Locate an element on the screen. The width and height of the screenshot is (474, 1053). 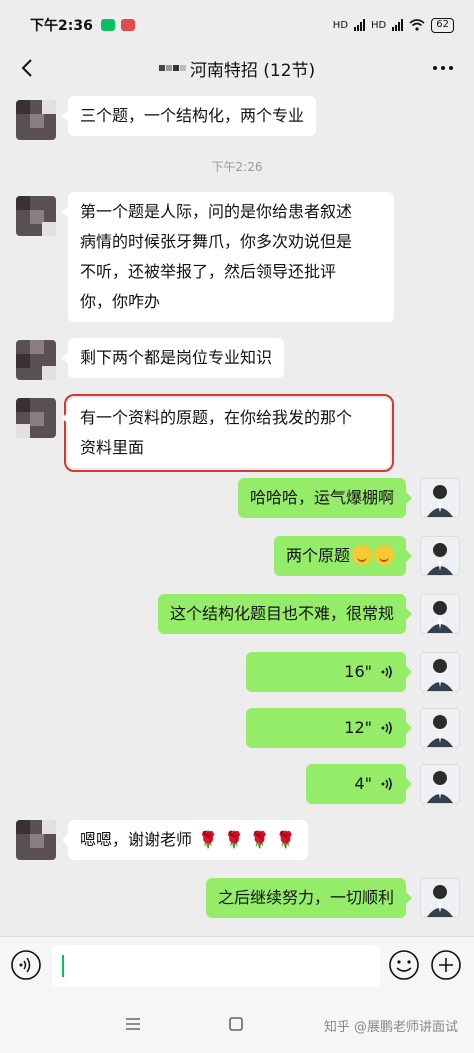
message-text: 嗯嗯，谢谢老师 is located at coordinates (136, 839).